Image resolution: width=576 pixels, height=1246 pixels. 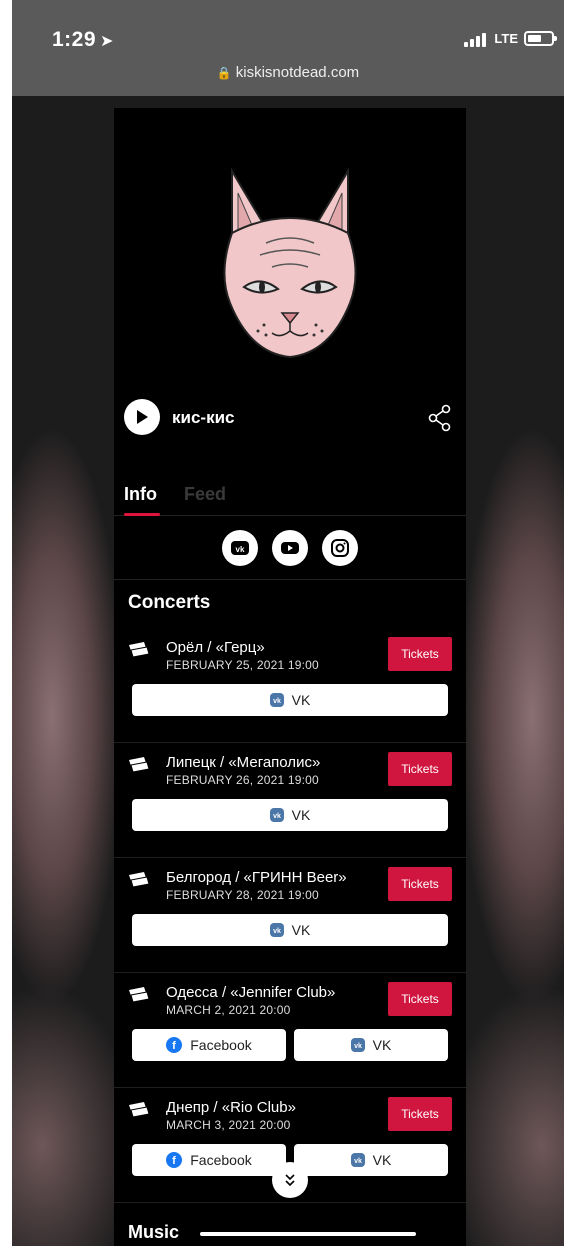 I want to click on concert-title: Белгород / «ГРИНН Beer», so click(x=256, y=877).